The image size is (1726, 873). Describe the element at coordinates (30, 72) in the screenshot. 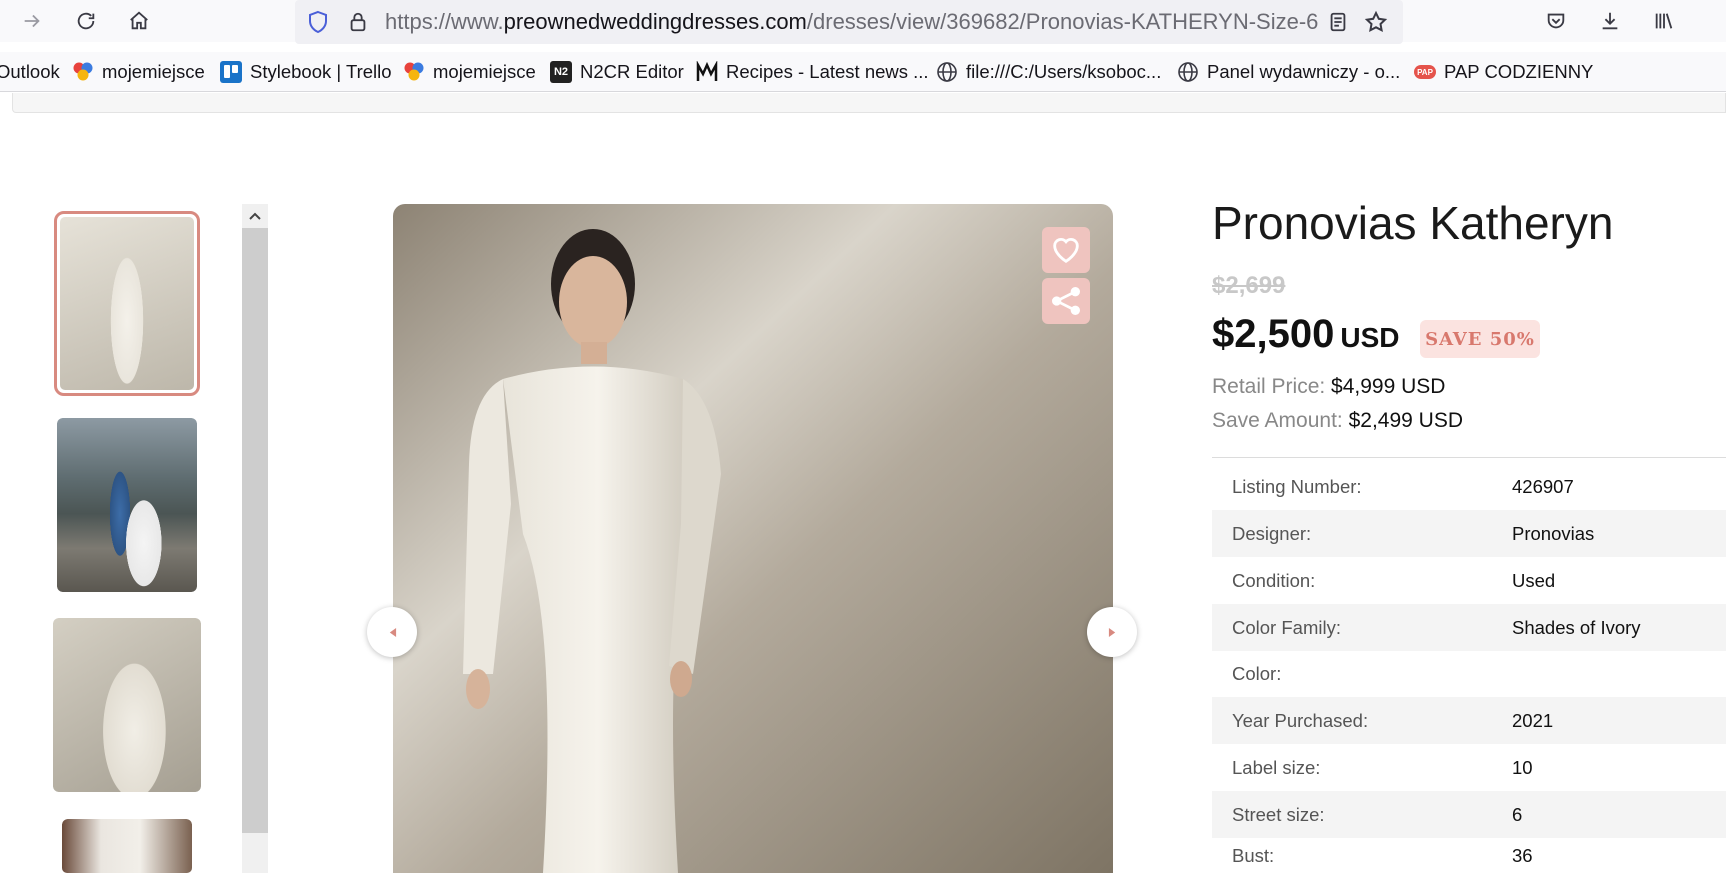

I see `bookmark-outlook: Outlook` at that location.